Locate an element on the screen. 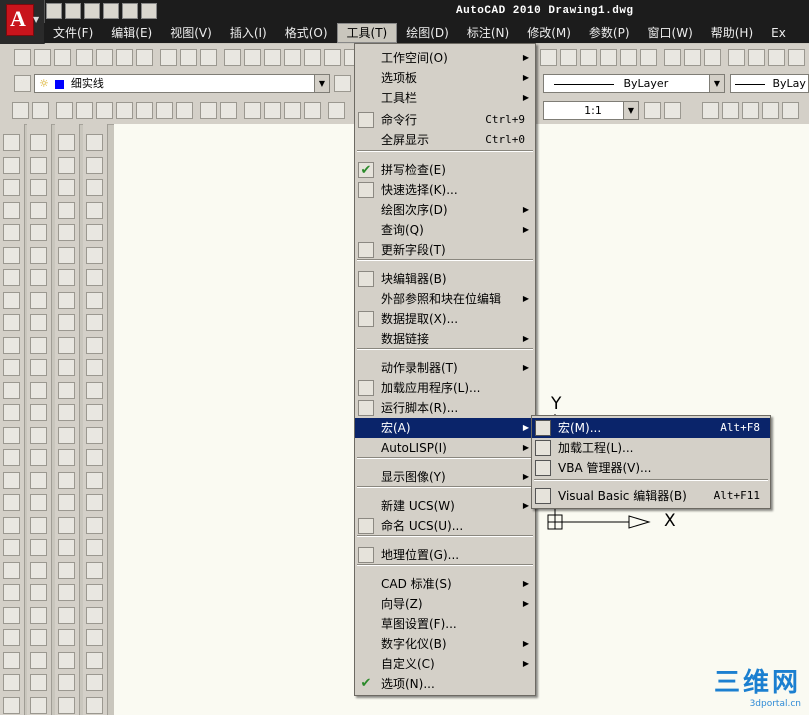  make-current-layer-icon is located at coordinates (342, 83).